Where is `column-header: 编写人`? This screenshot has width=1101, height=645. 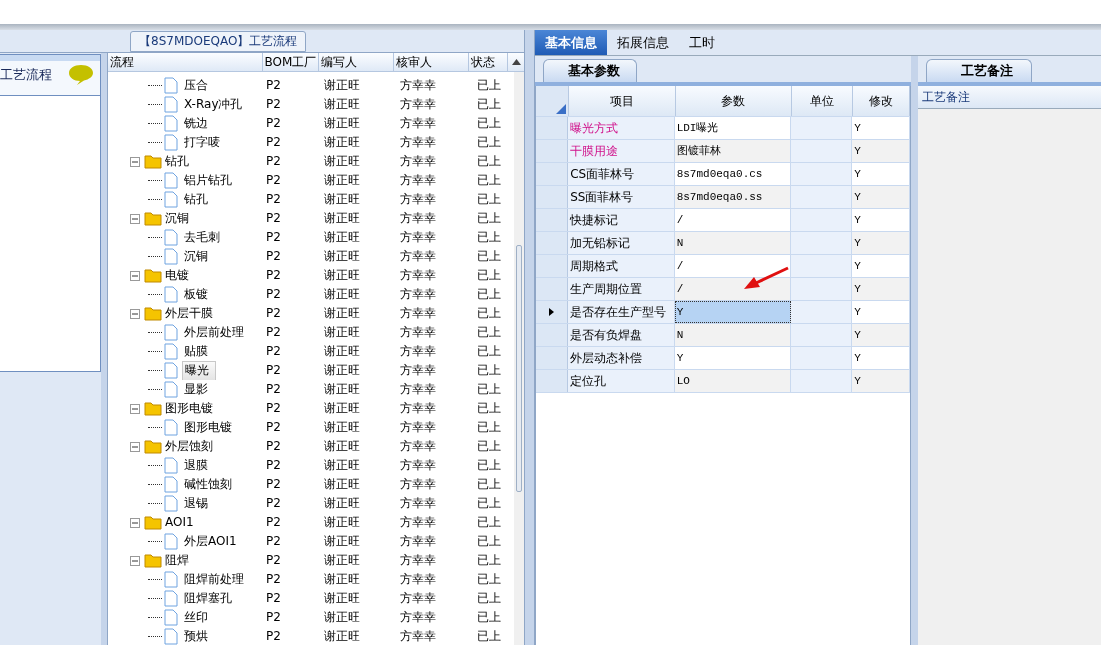
column-header: 编写人 is located at coordinates (356, 62).